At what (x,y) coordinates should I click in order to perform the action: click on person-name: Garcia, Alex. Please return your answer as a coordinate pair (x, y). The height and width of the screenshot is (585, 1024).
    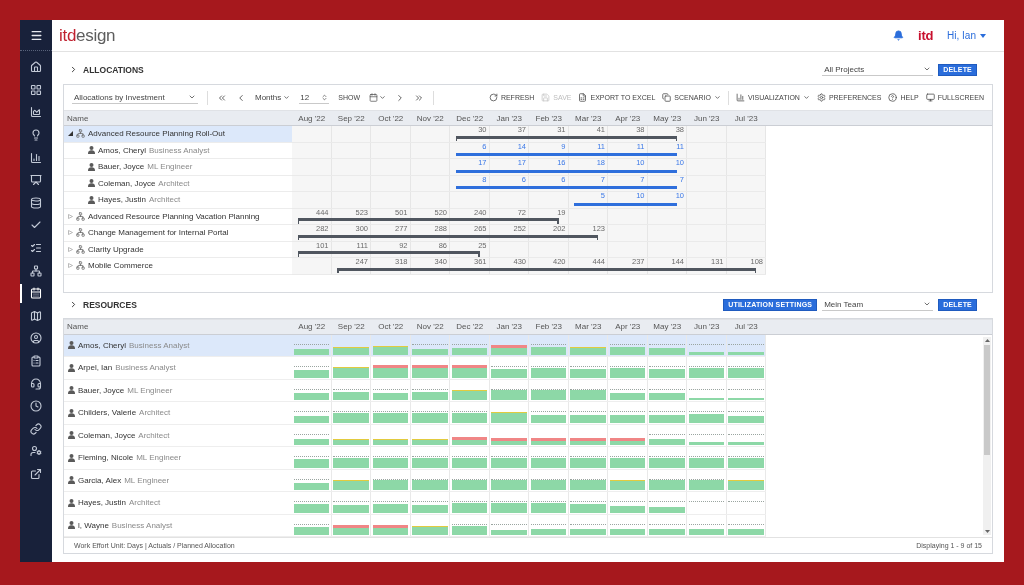
    Looking at the image, I should click on (100, 480).